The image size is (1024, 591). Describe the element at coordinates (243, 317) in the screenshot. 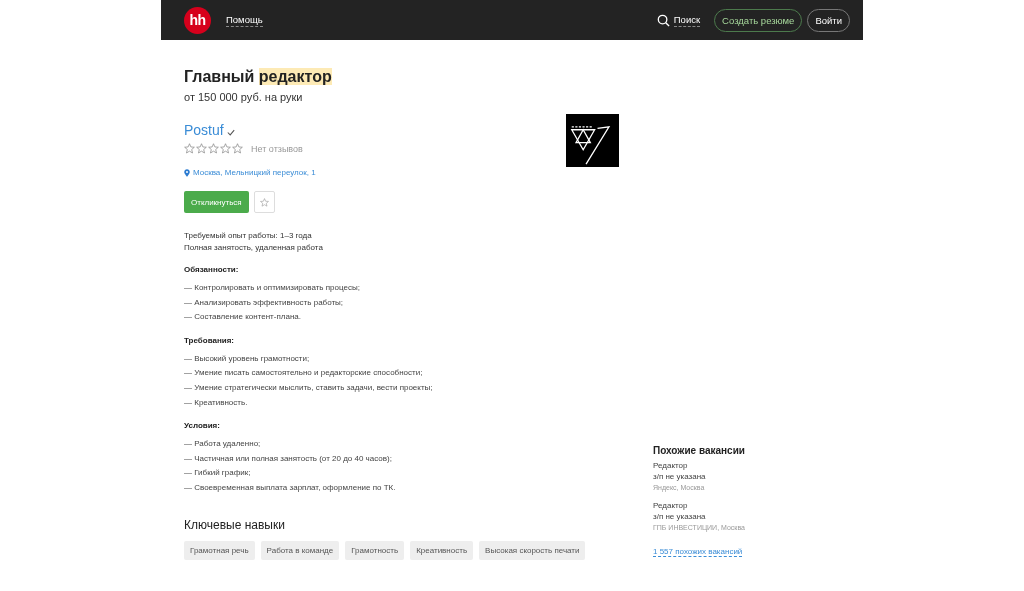

I see `list-item: — Составление контент-плана.` at that location.